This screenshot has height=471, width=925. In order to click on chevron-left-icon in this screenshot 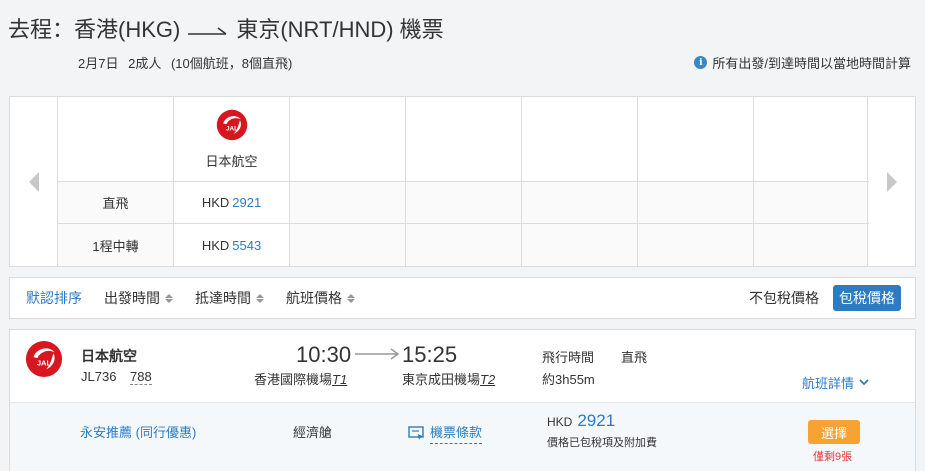, I will do `click(33, 181)`.